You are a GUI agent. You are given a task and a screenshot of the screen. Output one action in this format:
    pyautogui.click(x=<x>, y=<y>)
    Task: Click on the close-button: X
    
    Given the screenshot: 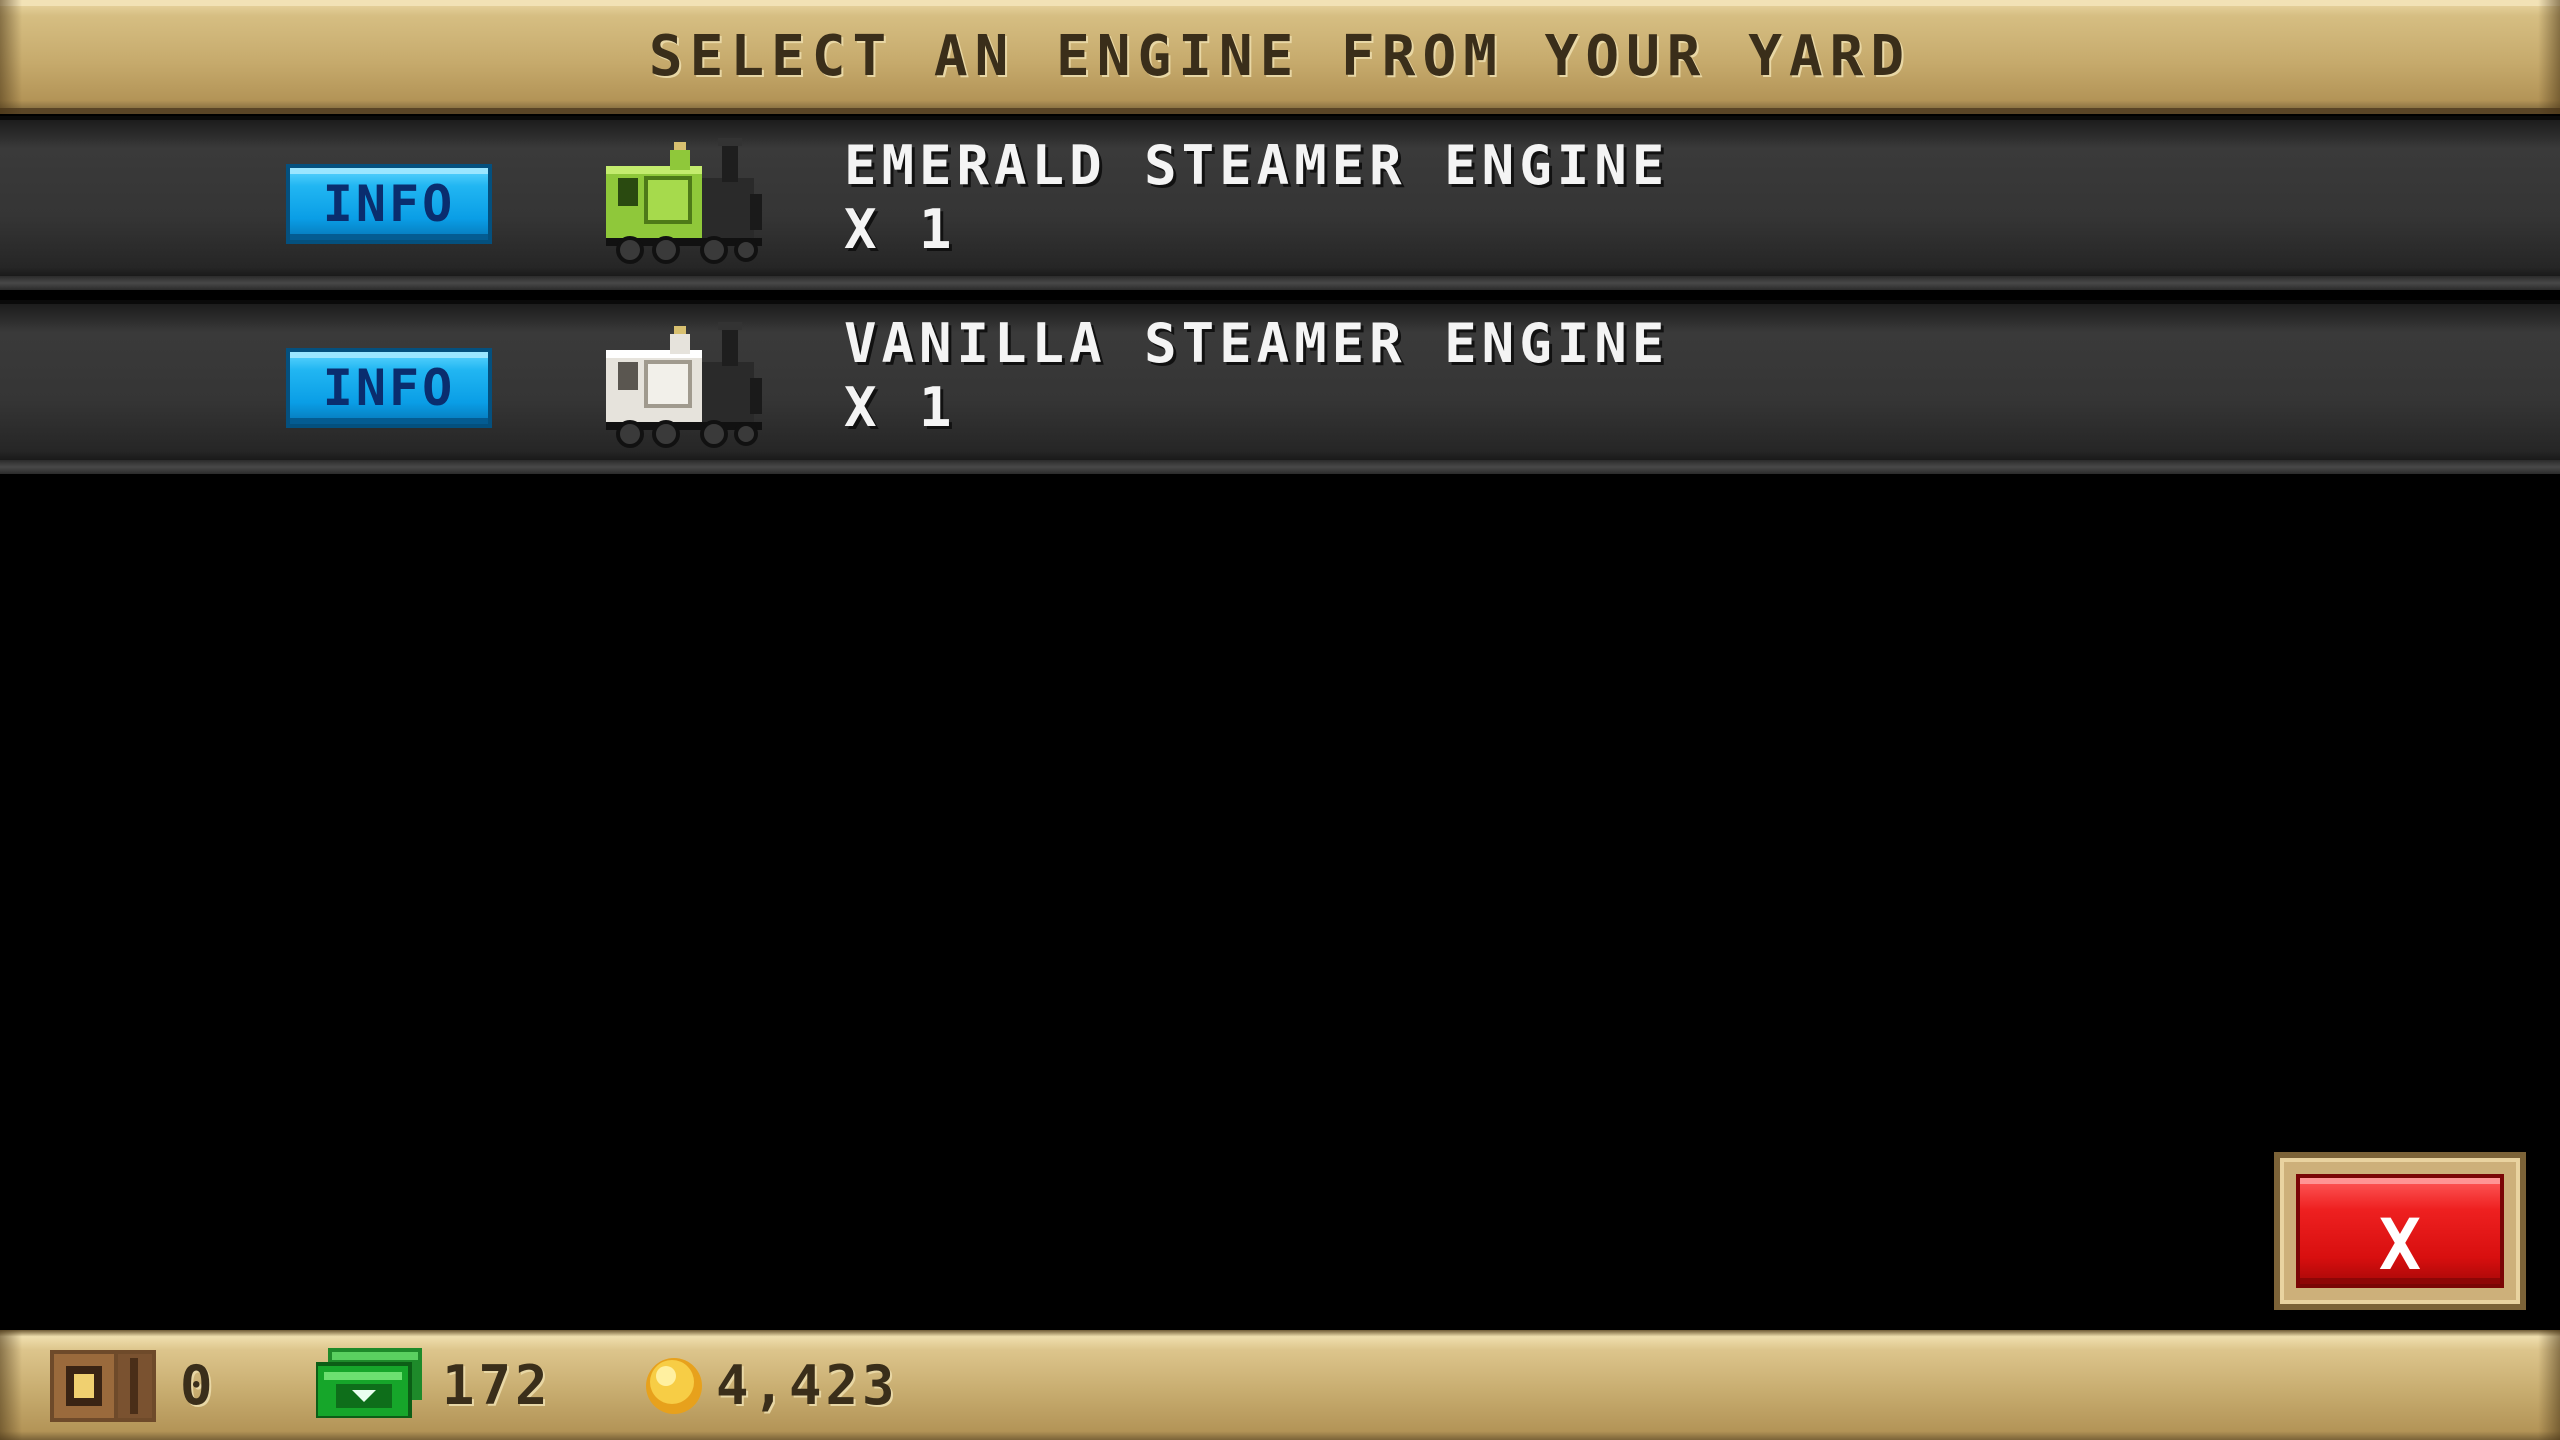 What is the action you would take?
    pyautogui.click(x=2400, y=1231)
    